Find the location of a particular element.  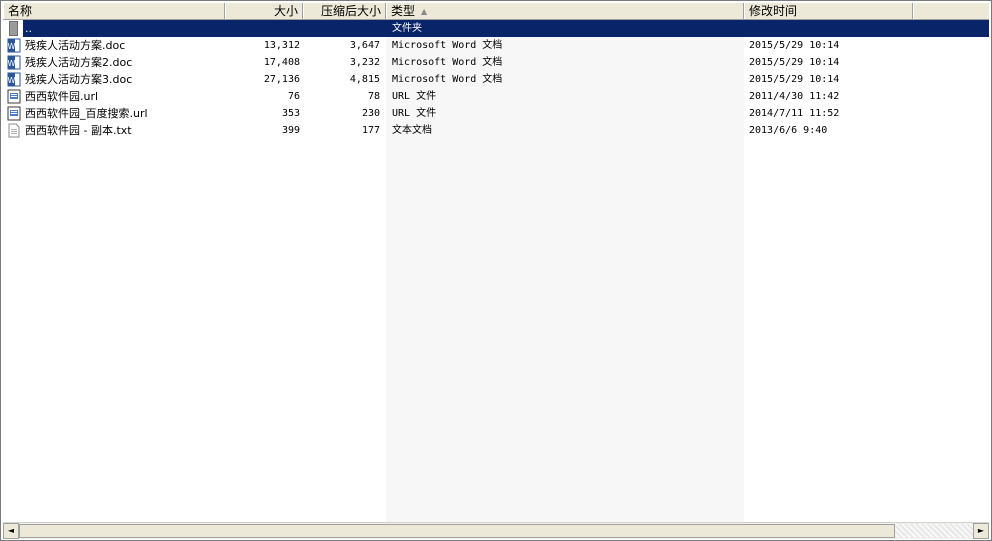

file-size: 76 is located at coordinates (293, 96).